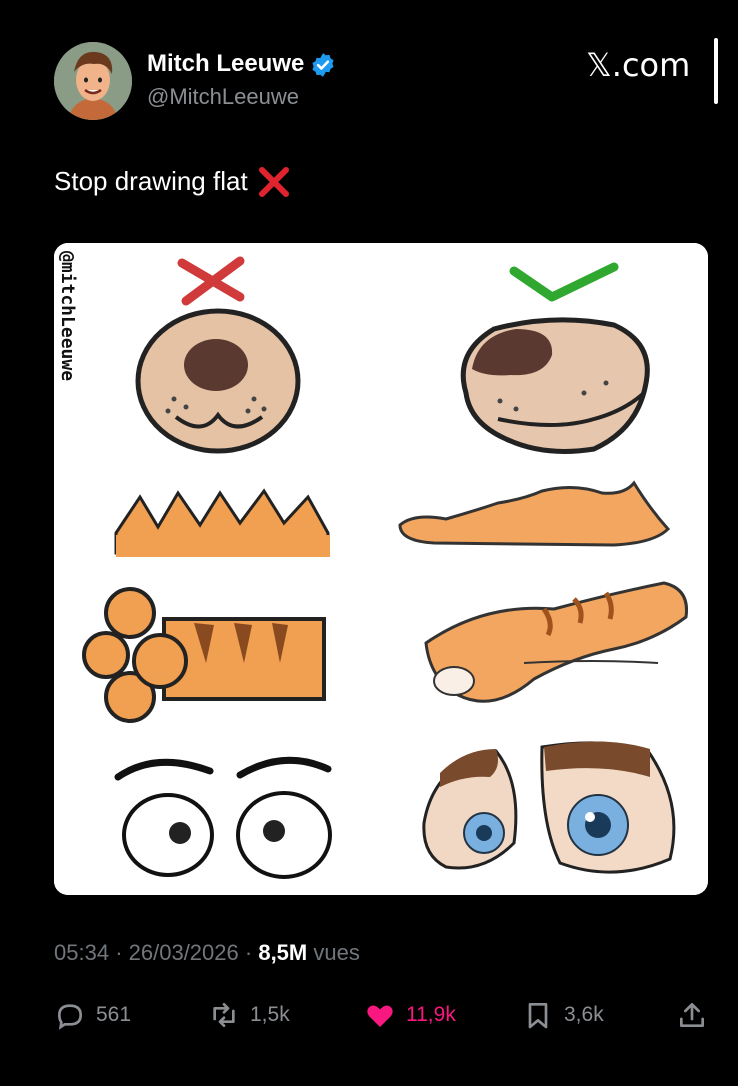 Image resolution: width=738 pixels, height=1086 pixels. I want to click on views-label: vues, so click(336, 952).